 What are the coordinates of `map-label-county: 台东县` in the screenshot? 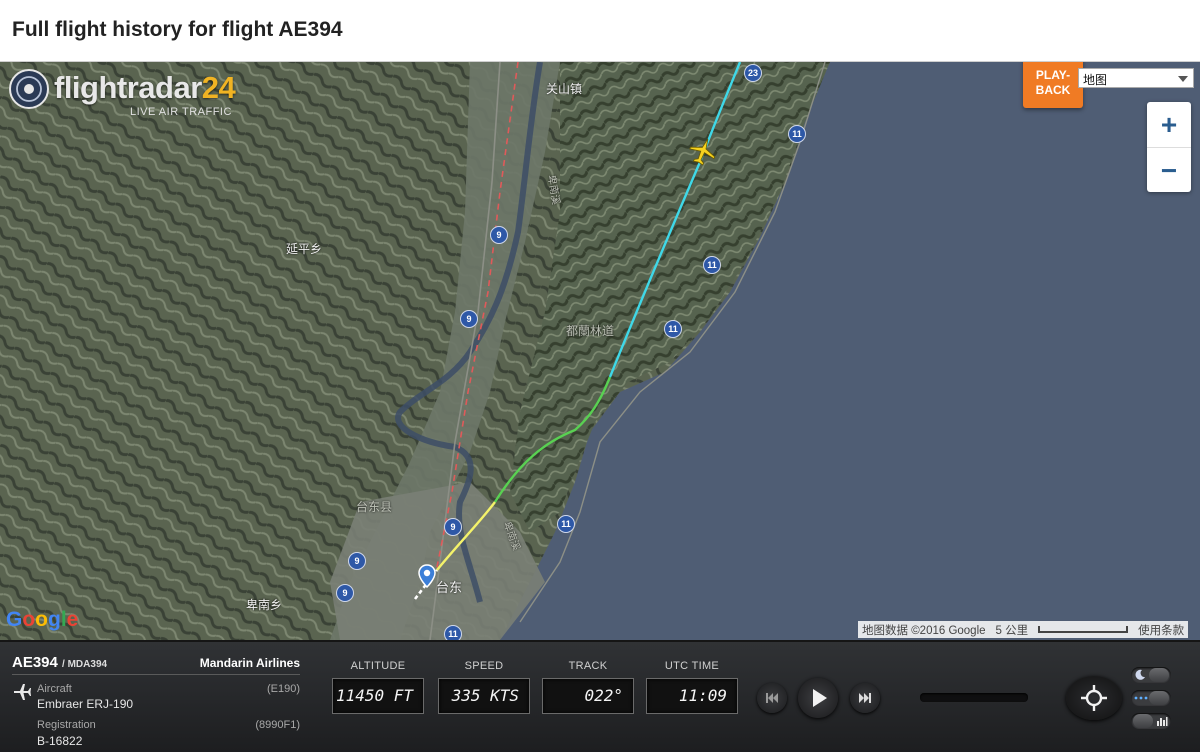 It's located at (374, 507).